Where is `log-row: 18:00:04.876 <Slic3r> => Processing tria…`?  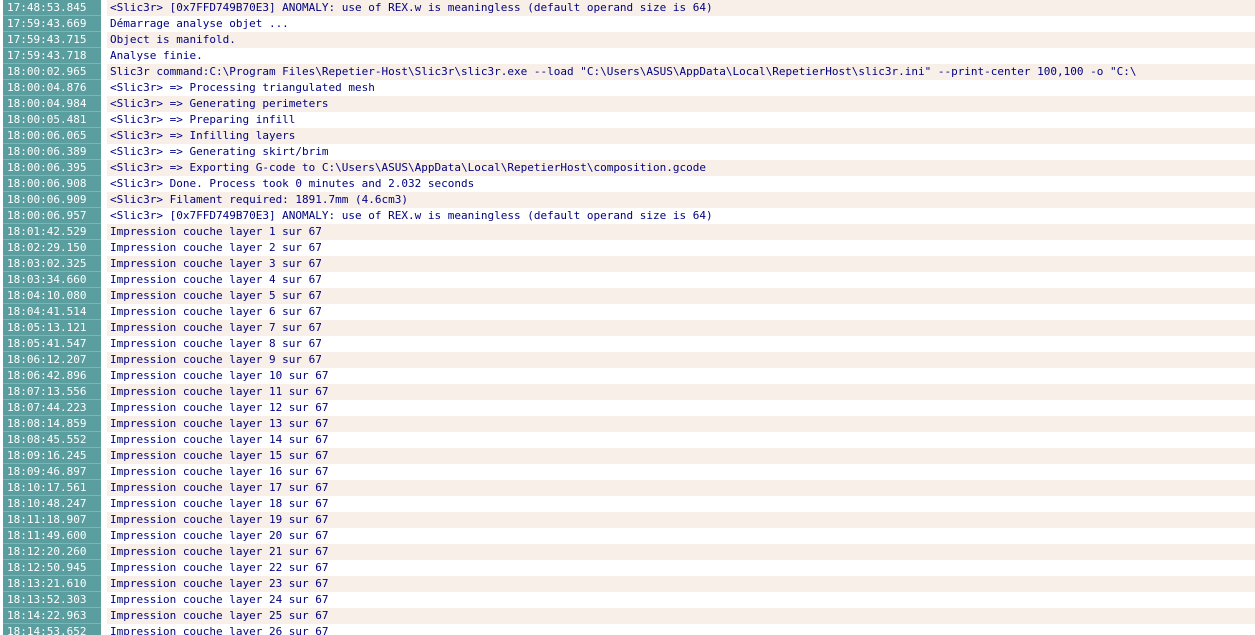 log-row: 18:00:04.876 <Slic3r> => Processing tria… is located at coordinates (627, 88).